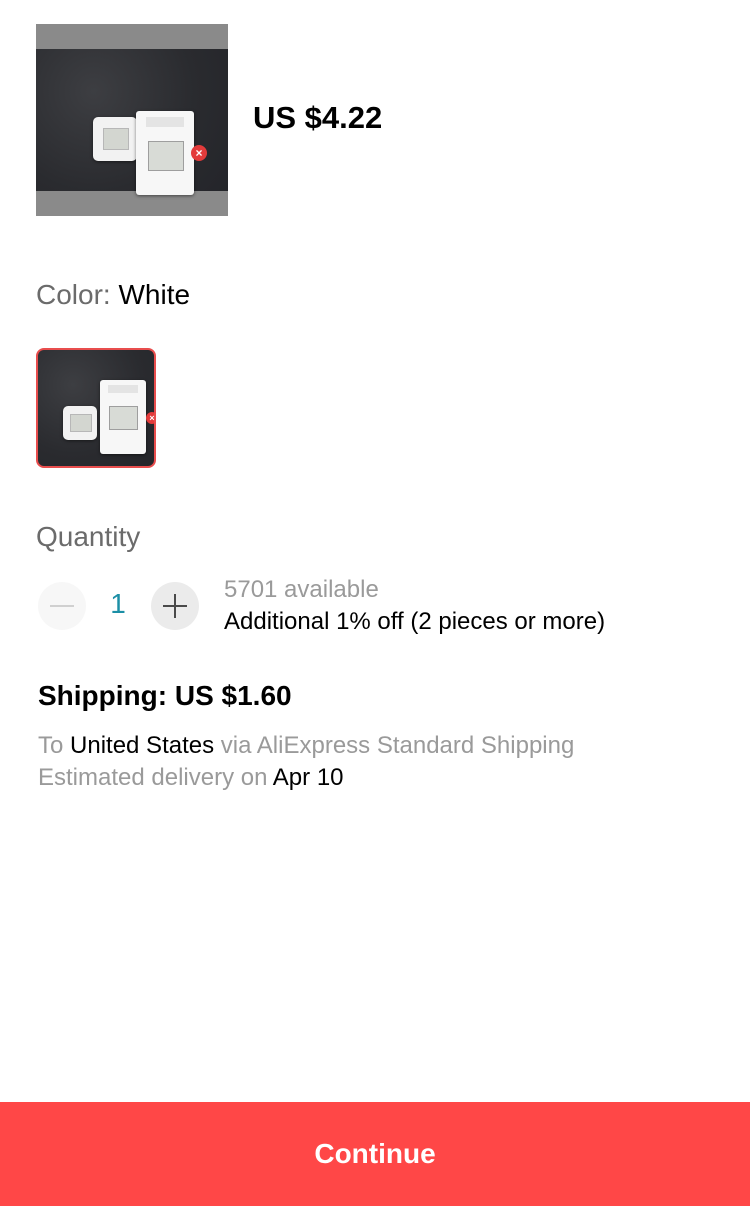 This screenshot has height=1206, width=750. What do you see at coordinates (308, 777) in the screenshot?
I see `delivery-date: Apr 10` at bounding box center [308, 777].